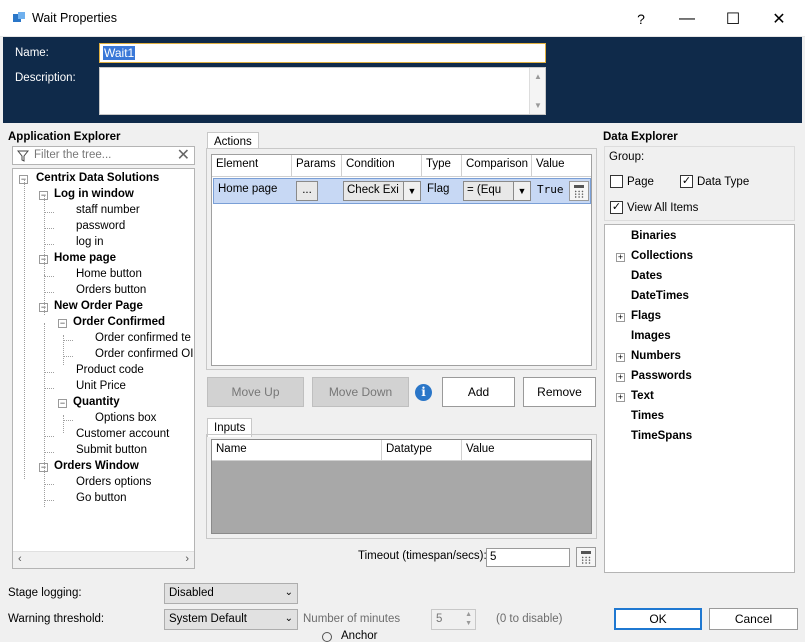  I want to click on remove-button: Remove, so click(559, 392).